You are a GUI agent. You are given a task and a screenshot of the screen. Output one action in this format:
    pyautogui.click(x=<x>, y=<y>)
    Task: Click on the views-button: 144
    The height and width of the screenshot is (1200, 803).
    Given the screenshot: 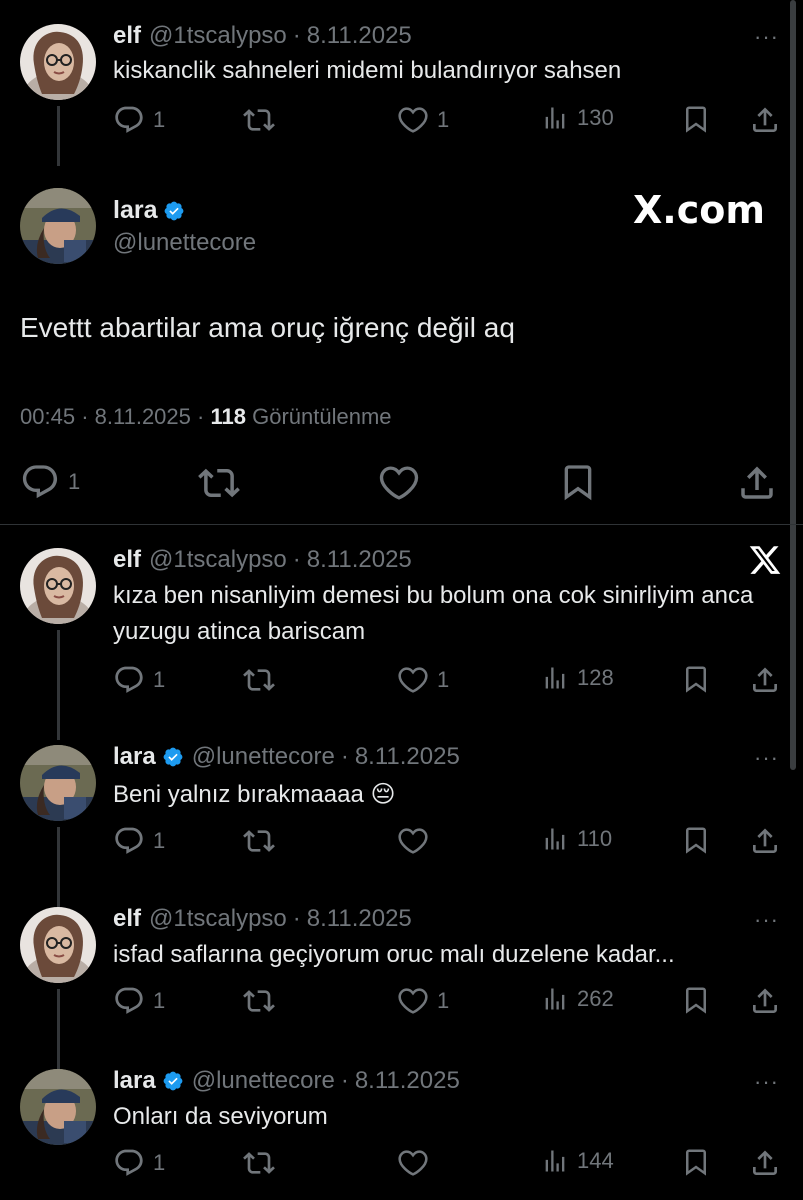 What is the action you would take?
    pyautogui.click(x=577, y=1161)
    